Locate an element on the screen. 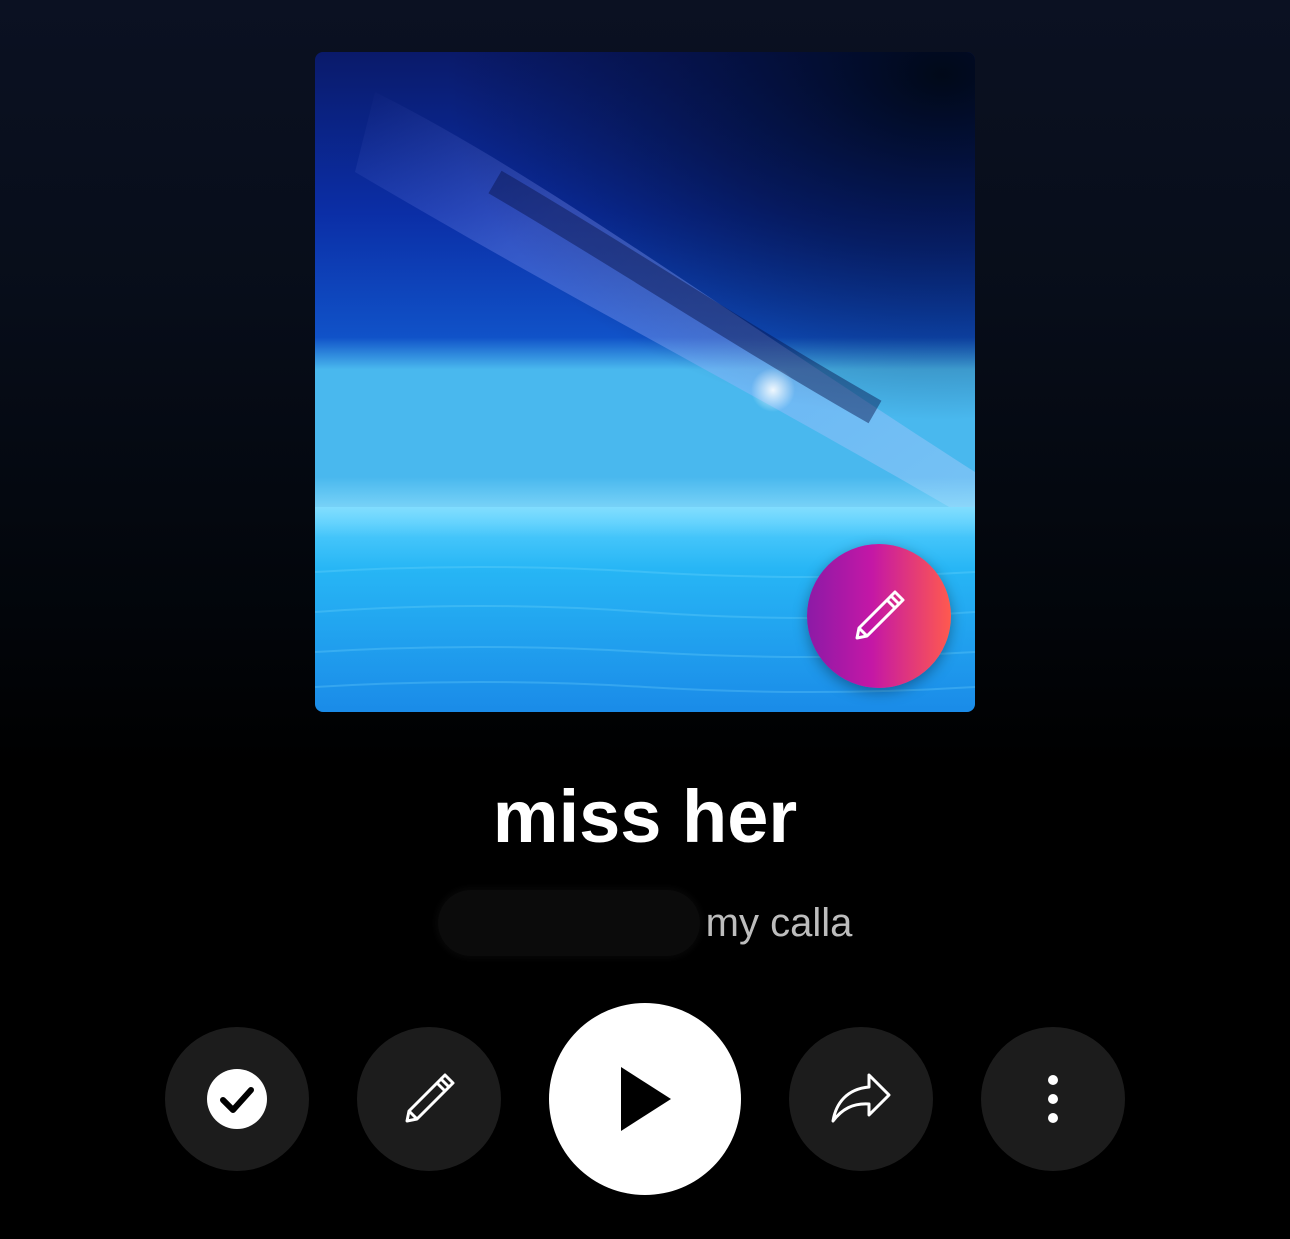 The width and height of the screenshot is (1290, 1239). play-icon is located at coordinates (646, 1099).